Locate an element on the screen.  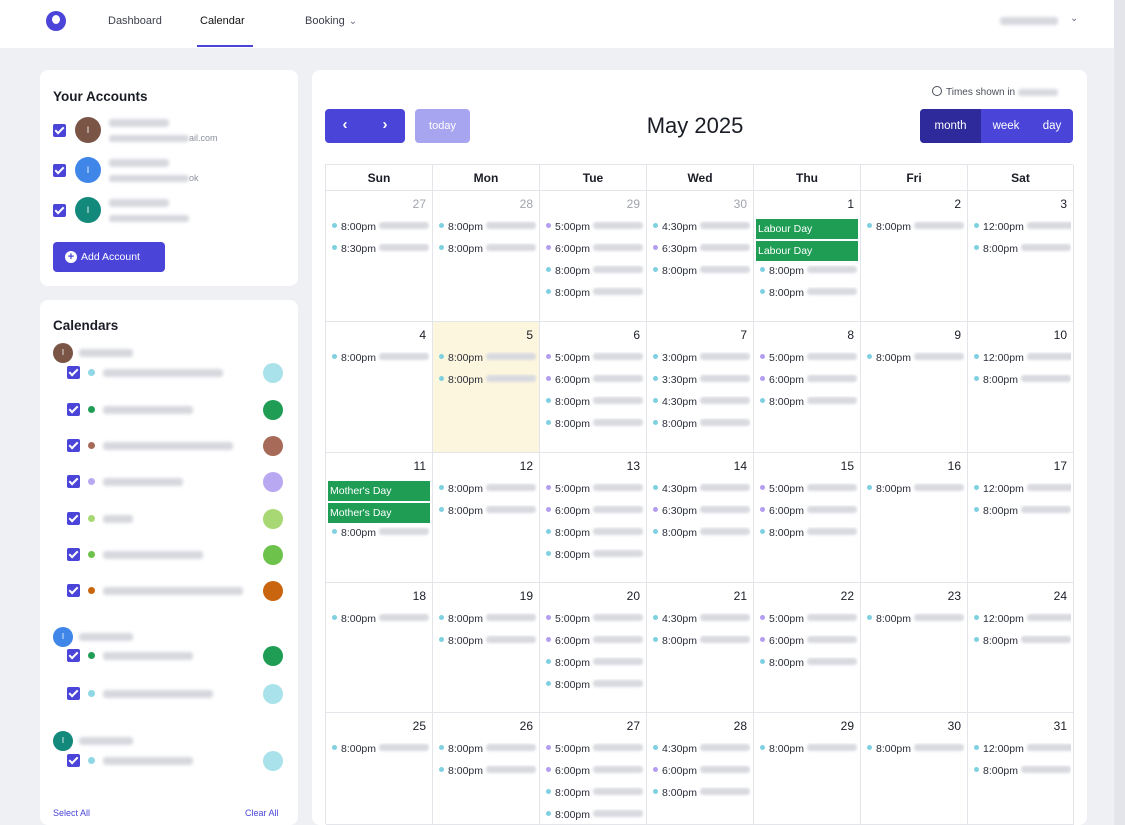
day-cell: 3 12:00pm 8:00pm is located at coordinates (1021, 256).